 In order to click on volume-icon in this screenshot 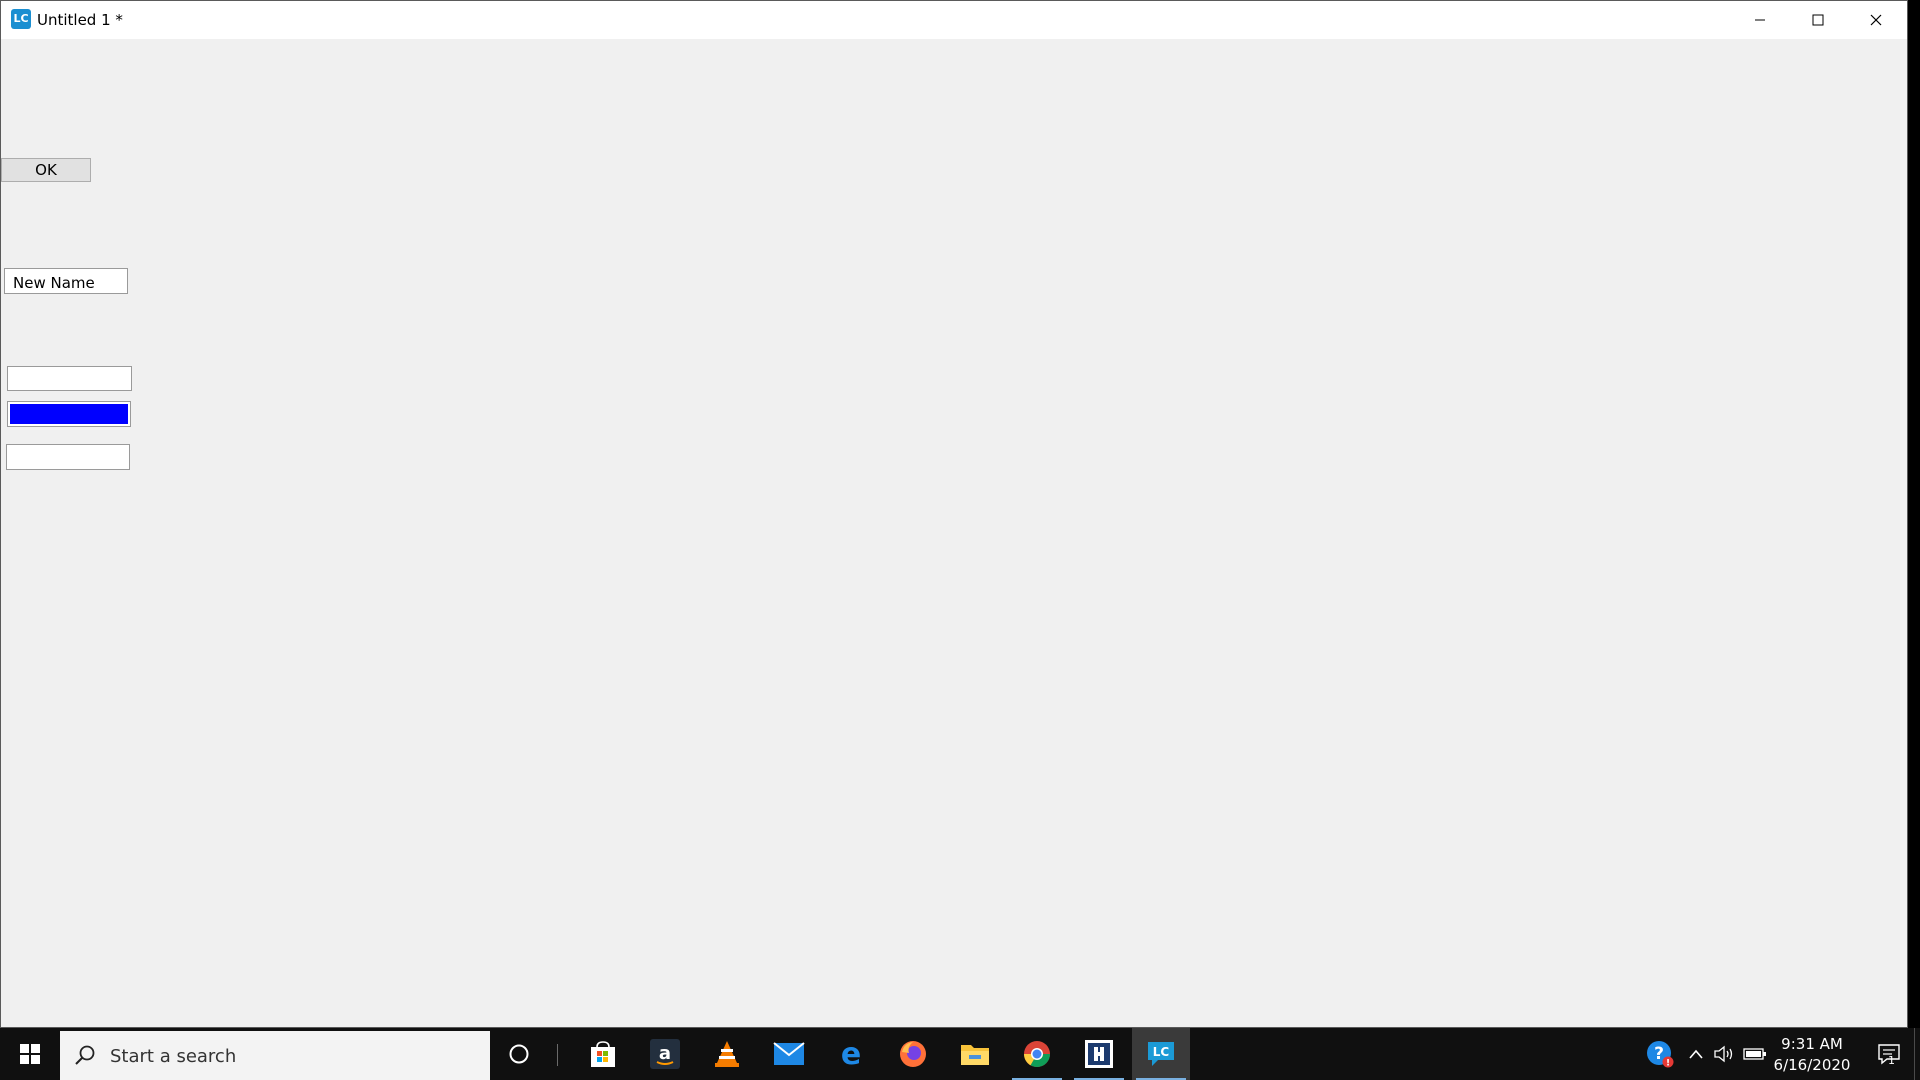, I will do `click(1723, 1054)`.